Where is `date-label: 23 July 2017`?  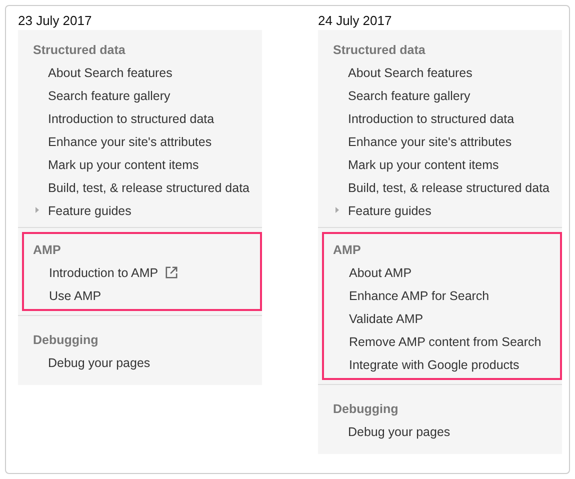
date-label: 23 July 2017 is located at coordinates (55, 21).